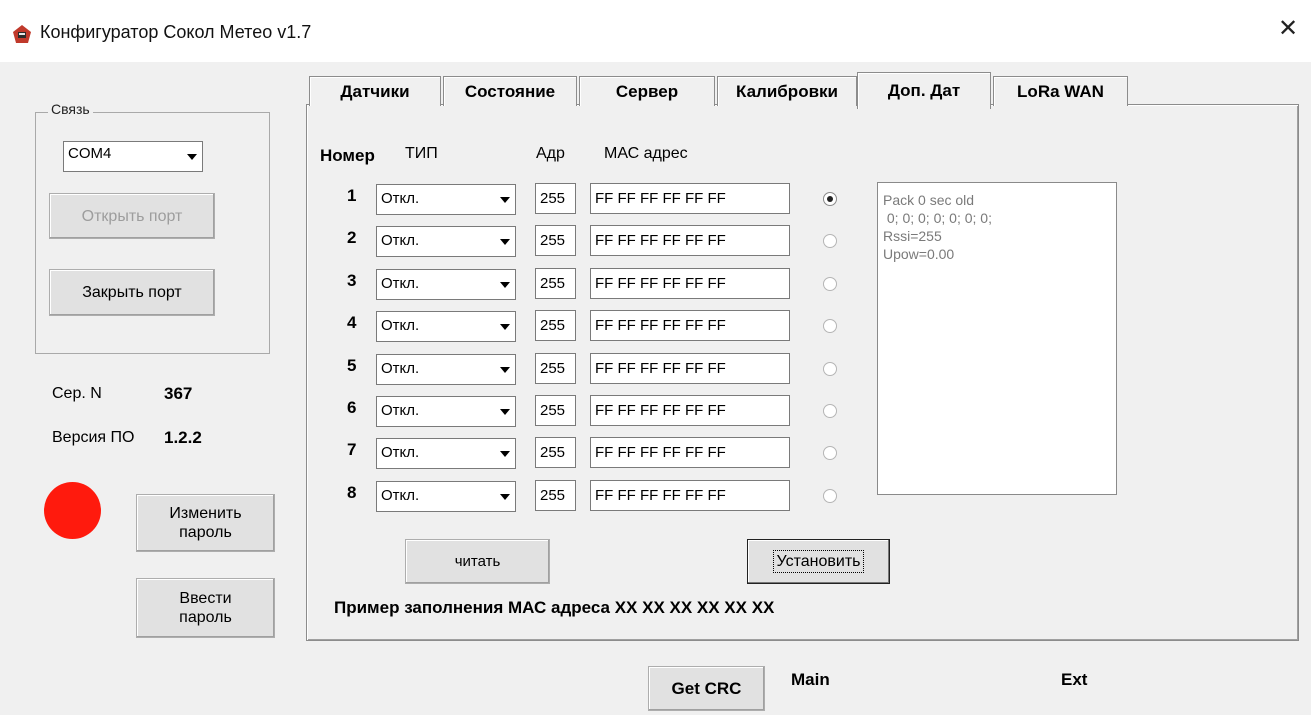  I want to click on row-number: 7, so click(352, 449).